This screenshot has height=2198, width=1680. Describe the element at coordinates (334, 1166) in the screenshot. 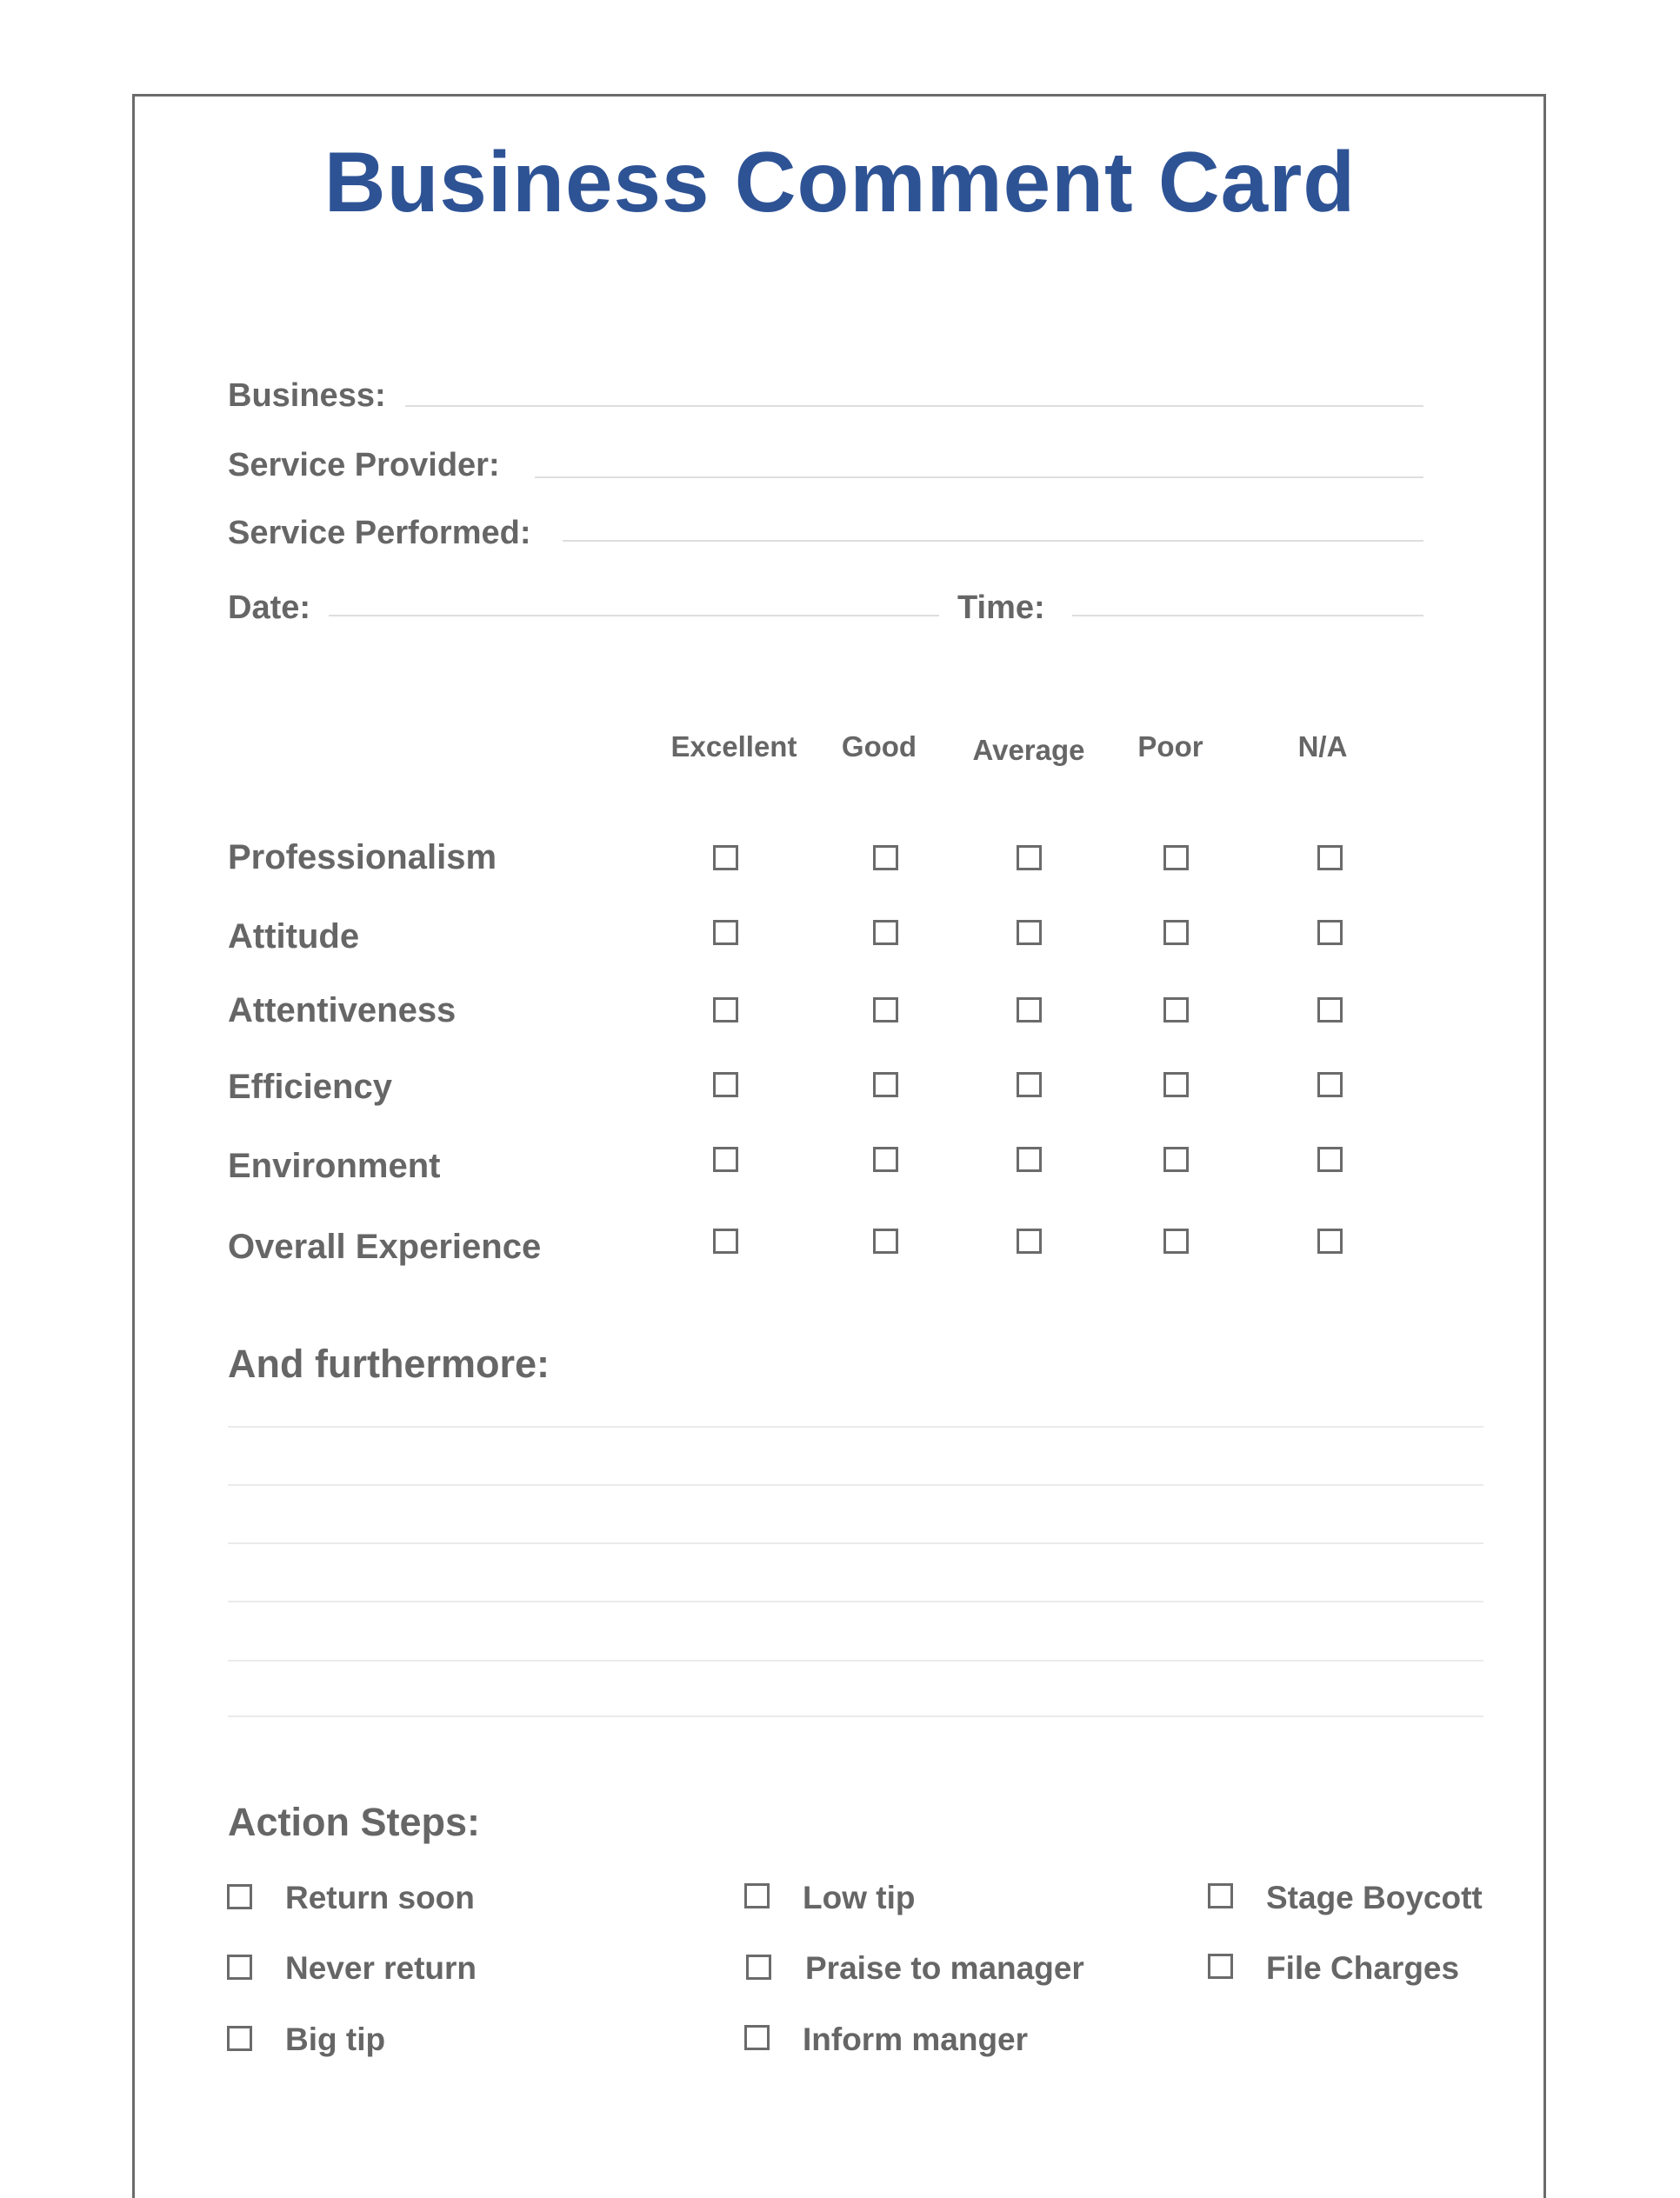

I see `rating-row-label: Environment` at that location.